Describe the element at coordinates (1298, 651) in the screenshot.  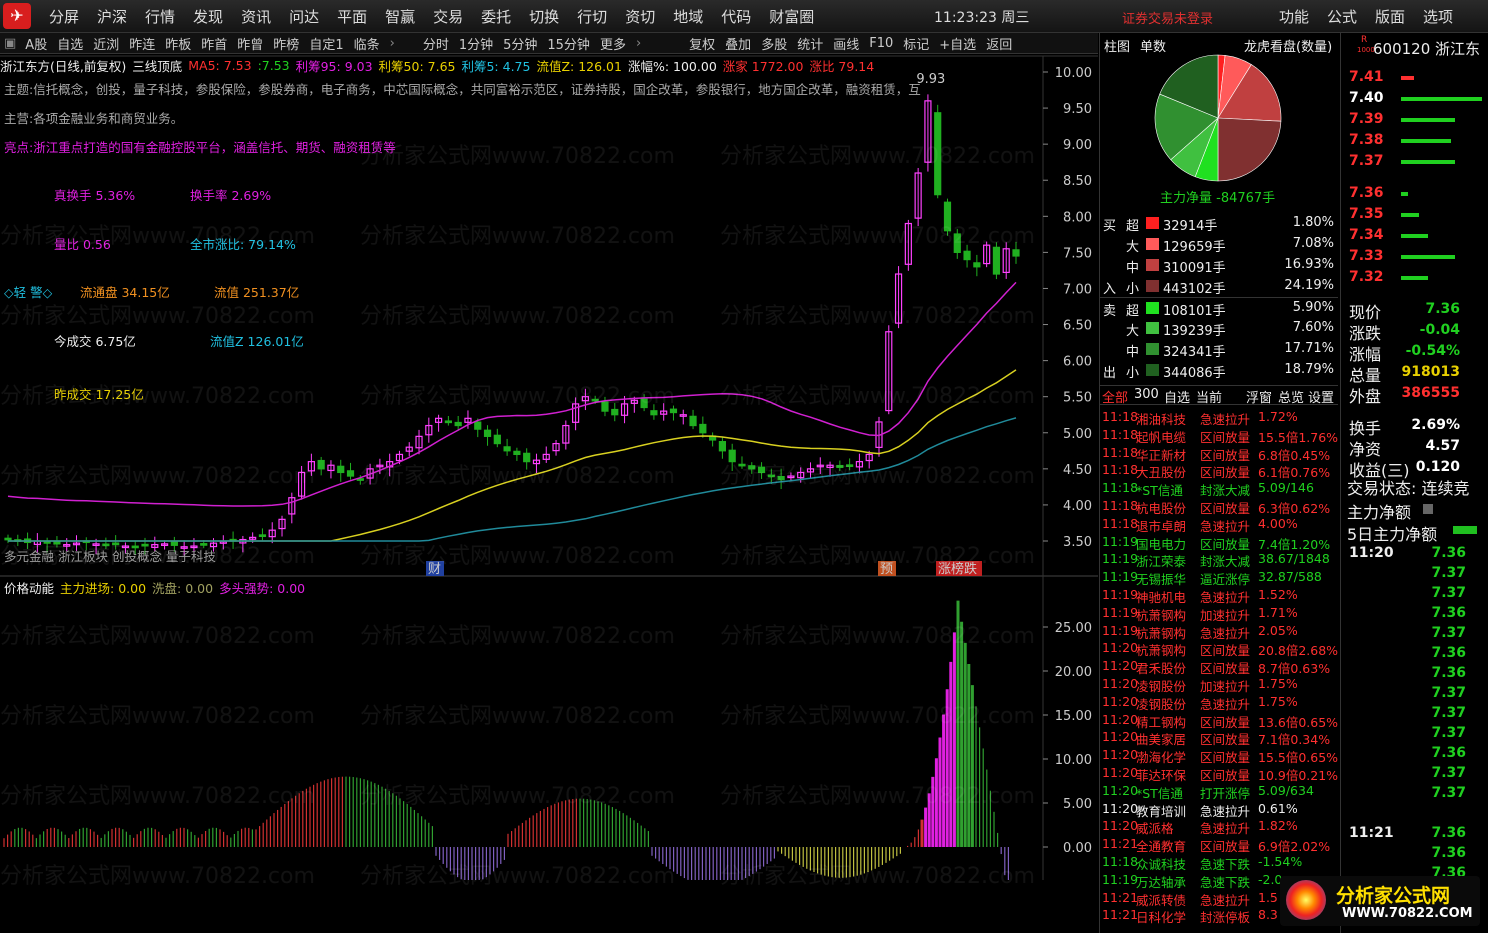
I see `news-value: 20.8倍2.68%` at that location.